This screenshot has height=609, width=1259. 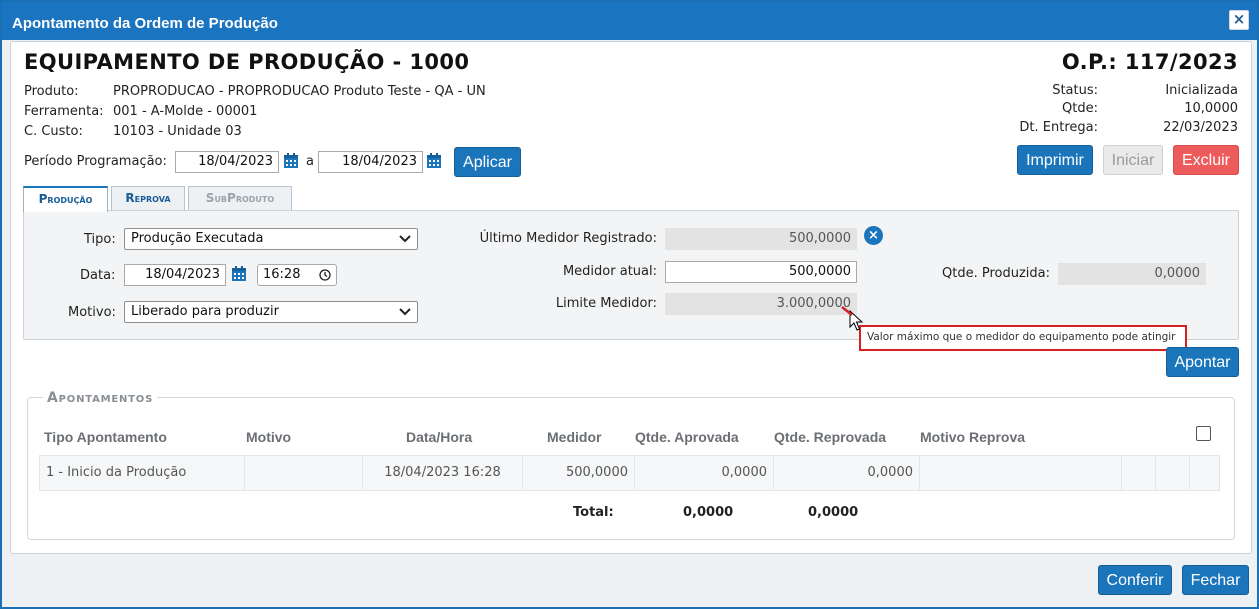 I want to click on total-label: Total:, so click(x=593, y=512).